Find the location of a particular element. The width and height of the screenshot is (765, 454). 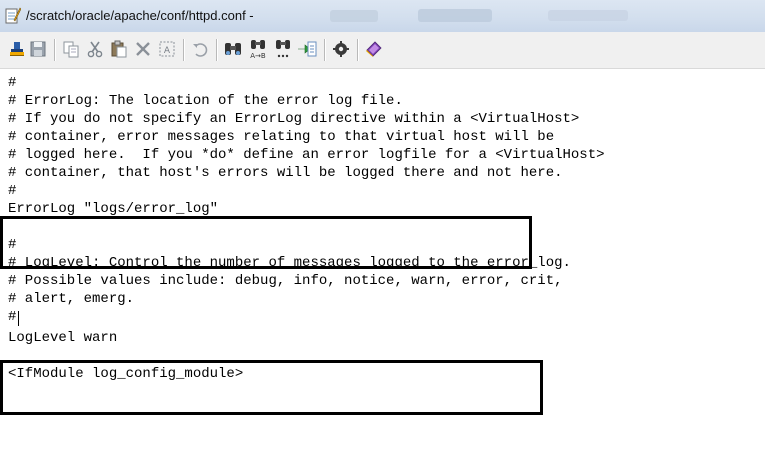

save-icon is located at coordinates (38, 49).